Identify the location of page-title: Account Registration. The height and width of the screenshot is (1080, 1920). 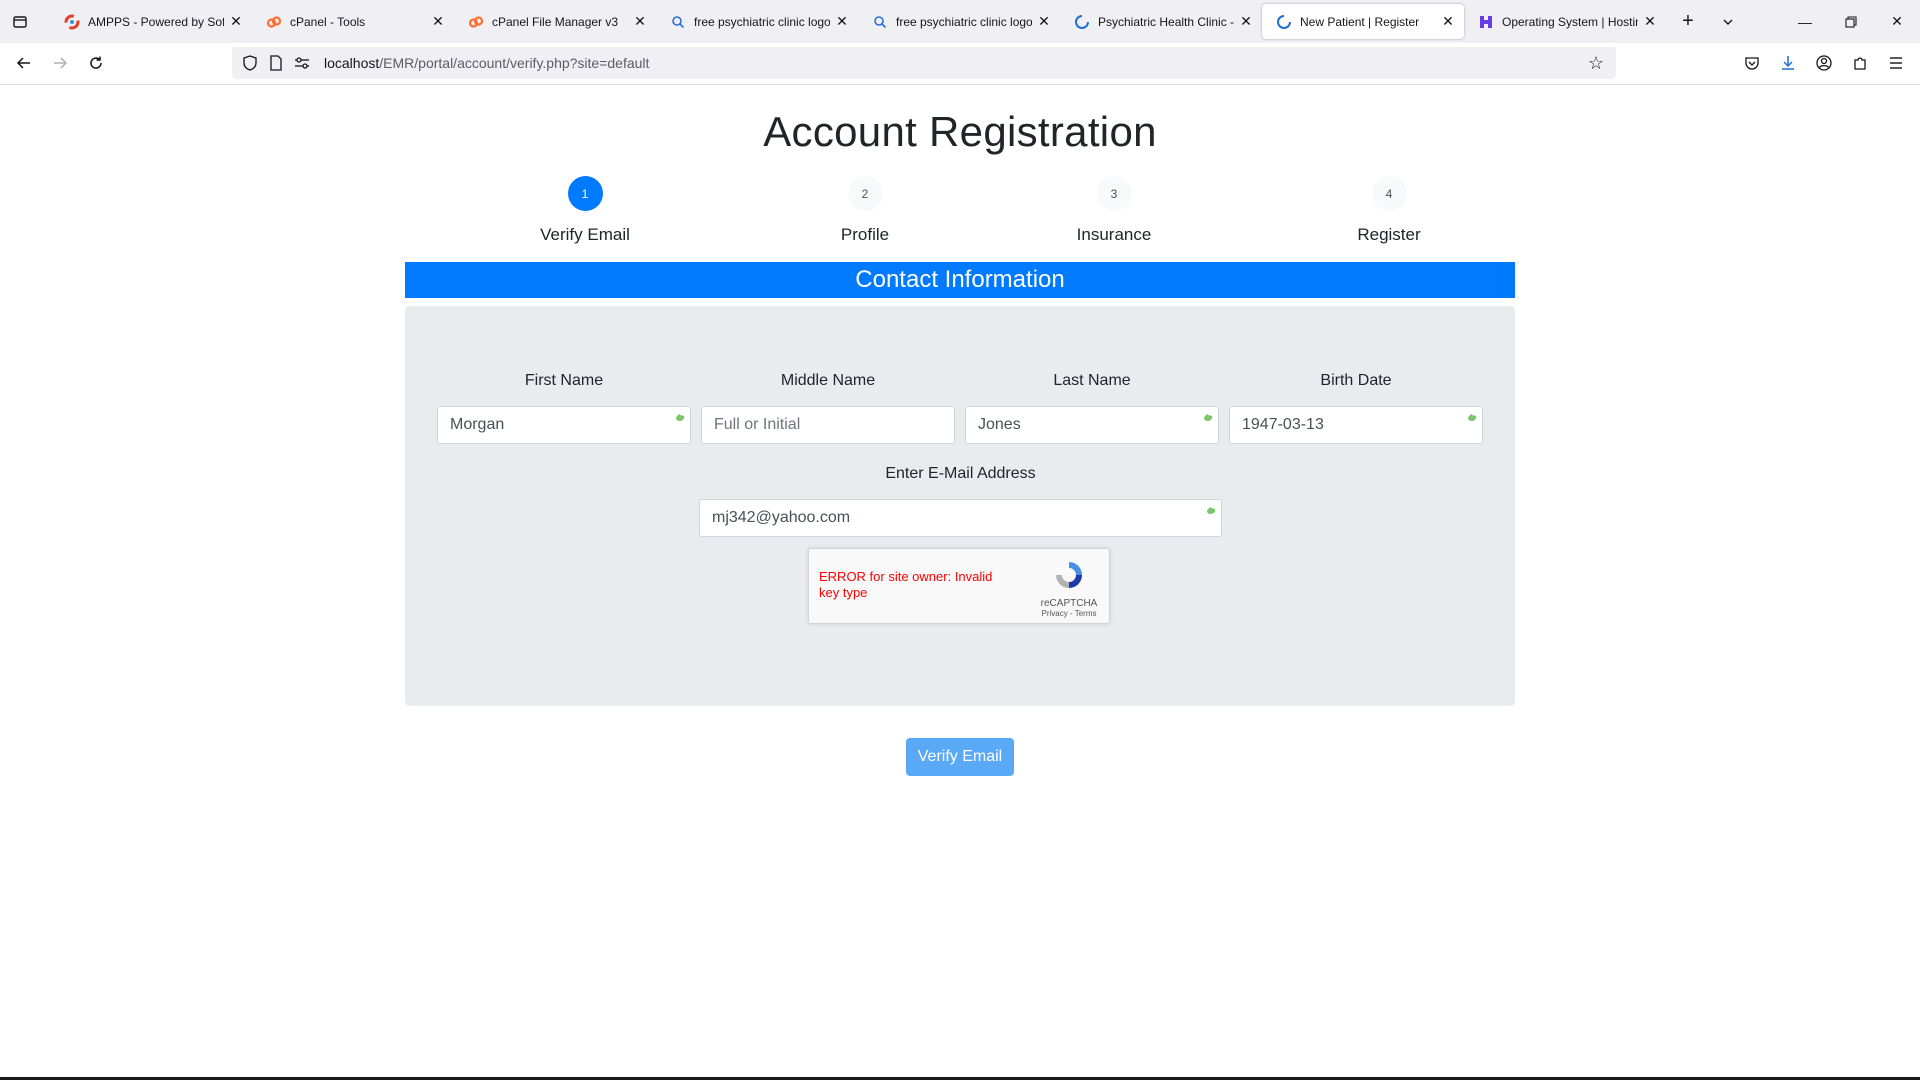
(960, 131).